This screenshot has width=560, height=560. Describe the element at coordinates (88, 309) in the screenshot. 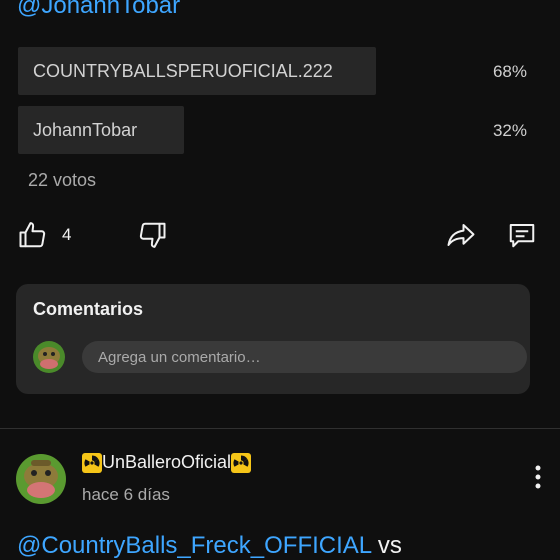

I see `comments-title: Comentarios` at that location.